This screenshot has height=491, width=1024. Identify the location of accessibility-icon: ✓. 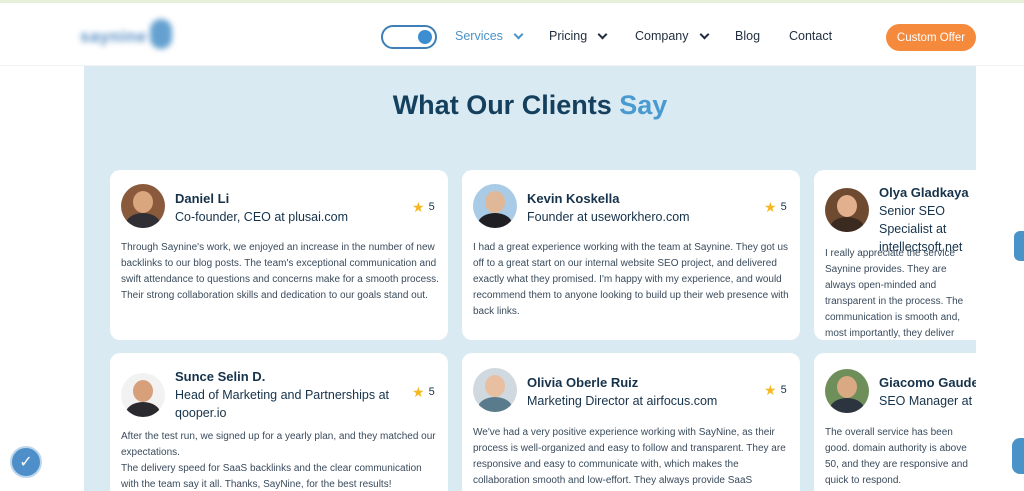
(26, 462).